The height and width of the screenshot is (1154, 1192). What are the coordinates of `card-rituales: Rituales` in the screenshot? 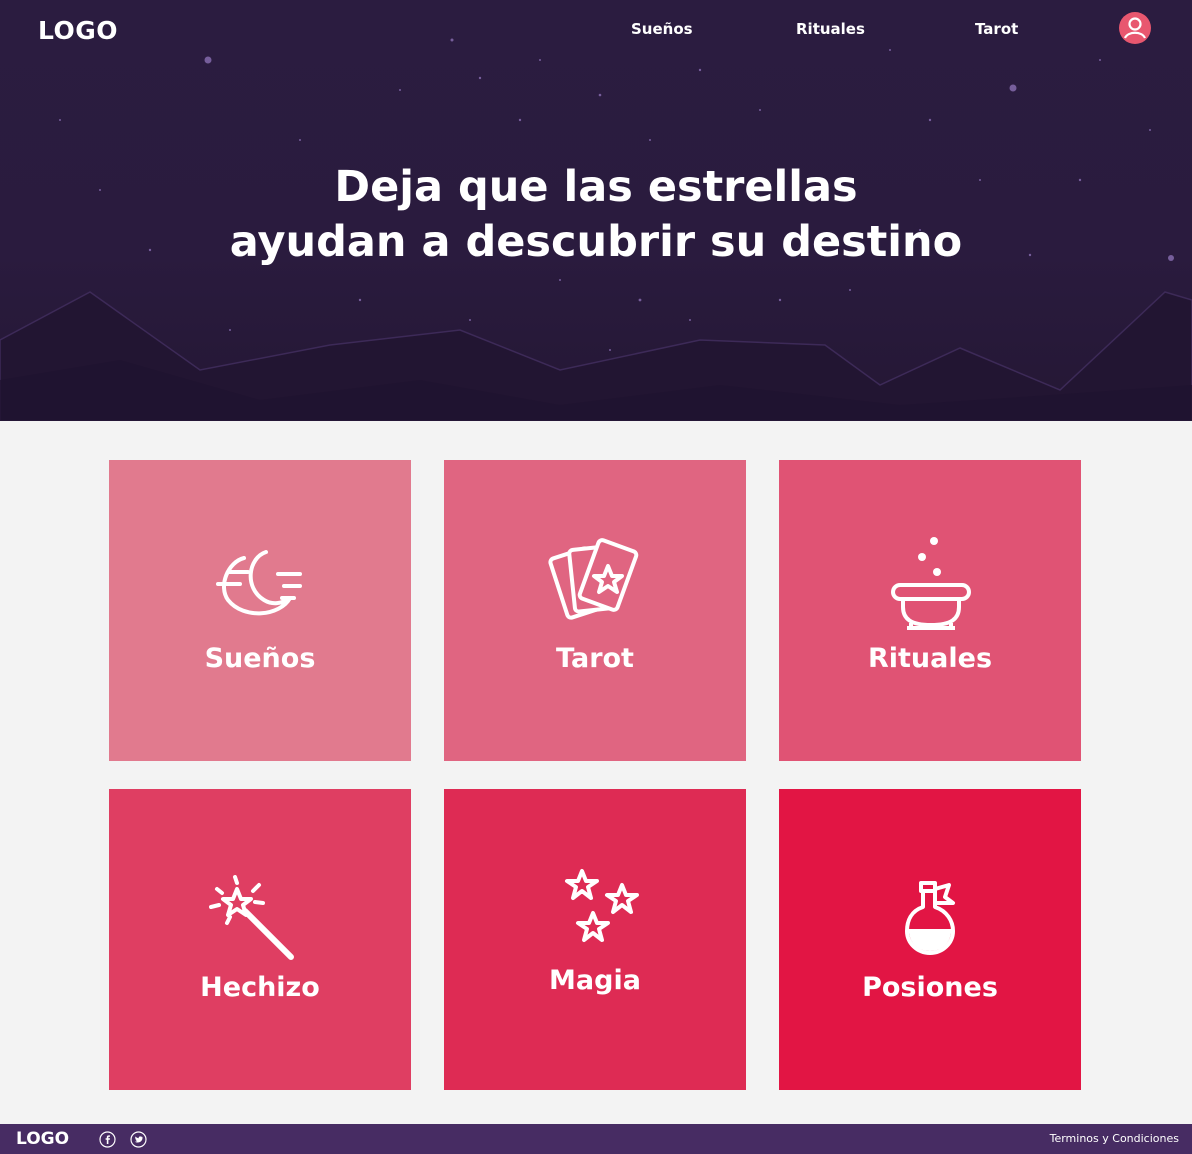 It's located at (930, 610).